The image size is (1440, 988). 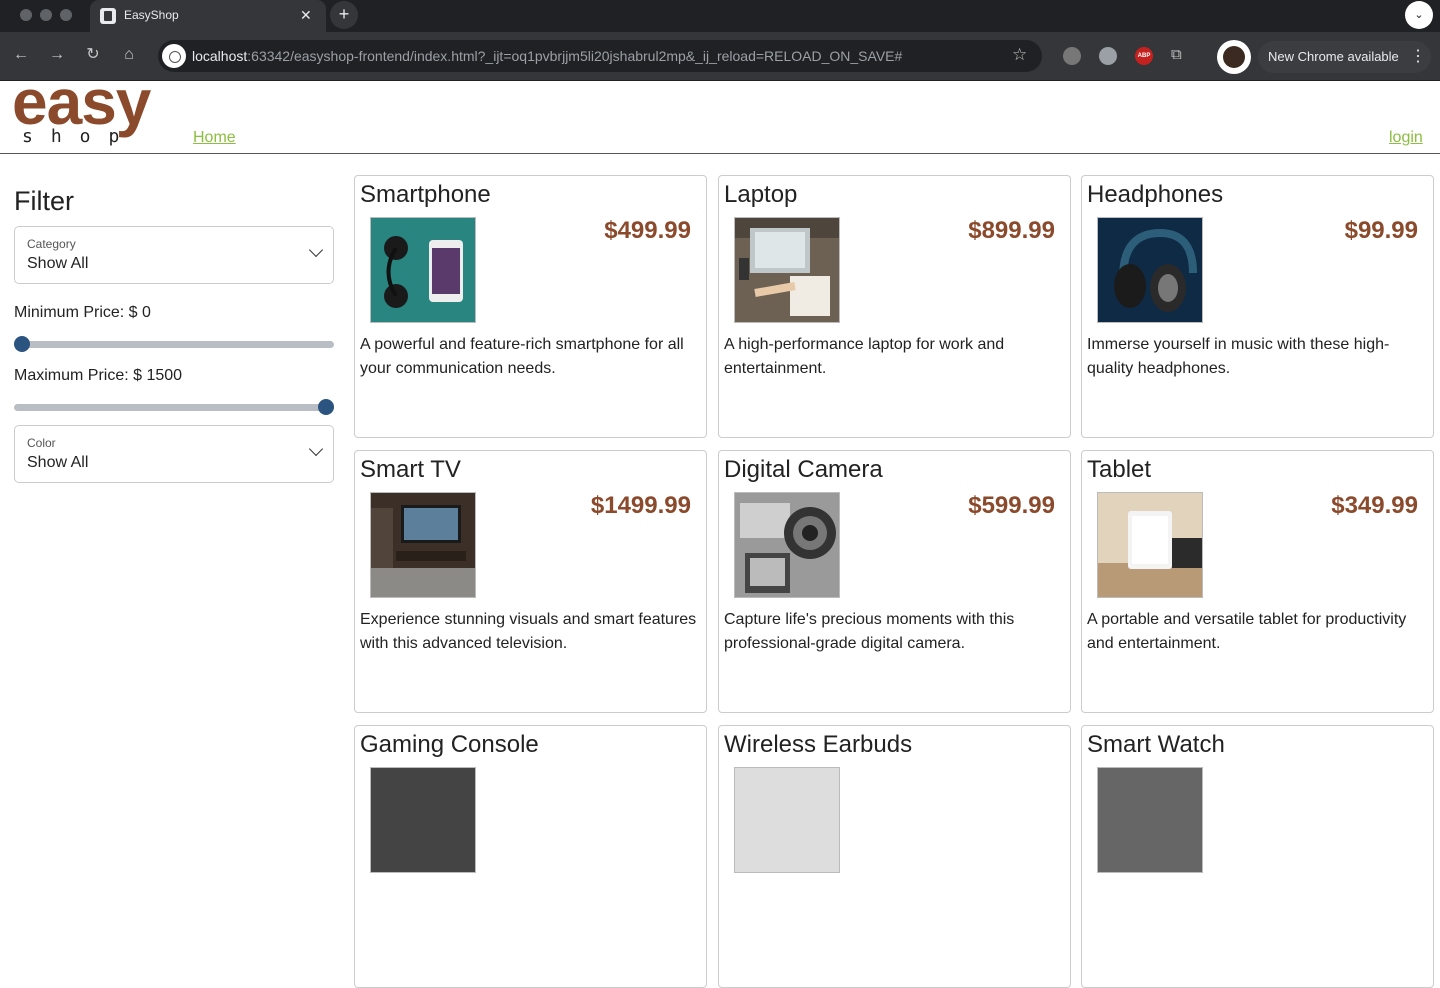 What do you see at coordinates (1344, 57) in the screenshot?
I see `chrome-update-button: New Chrome available` at bounding box center [1344, 57].